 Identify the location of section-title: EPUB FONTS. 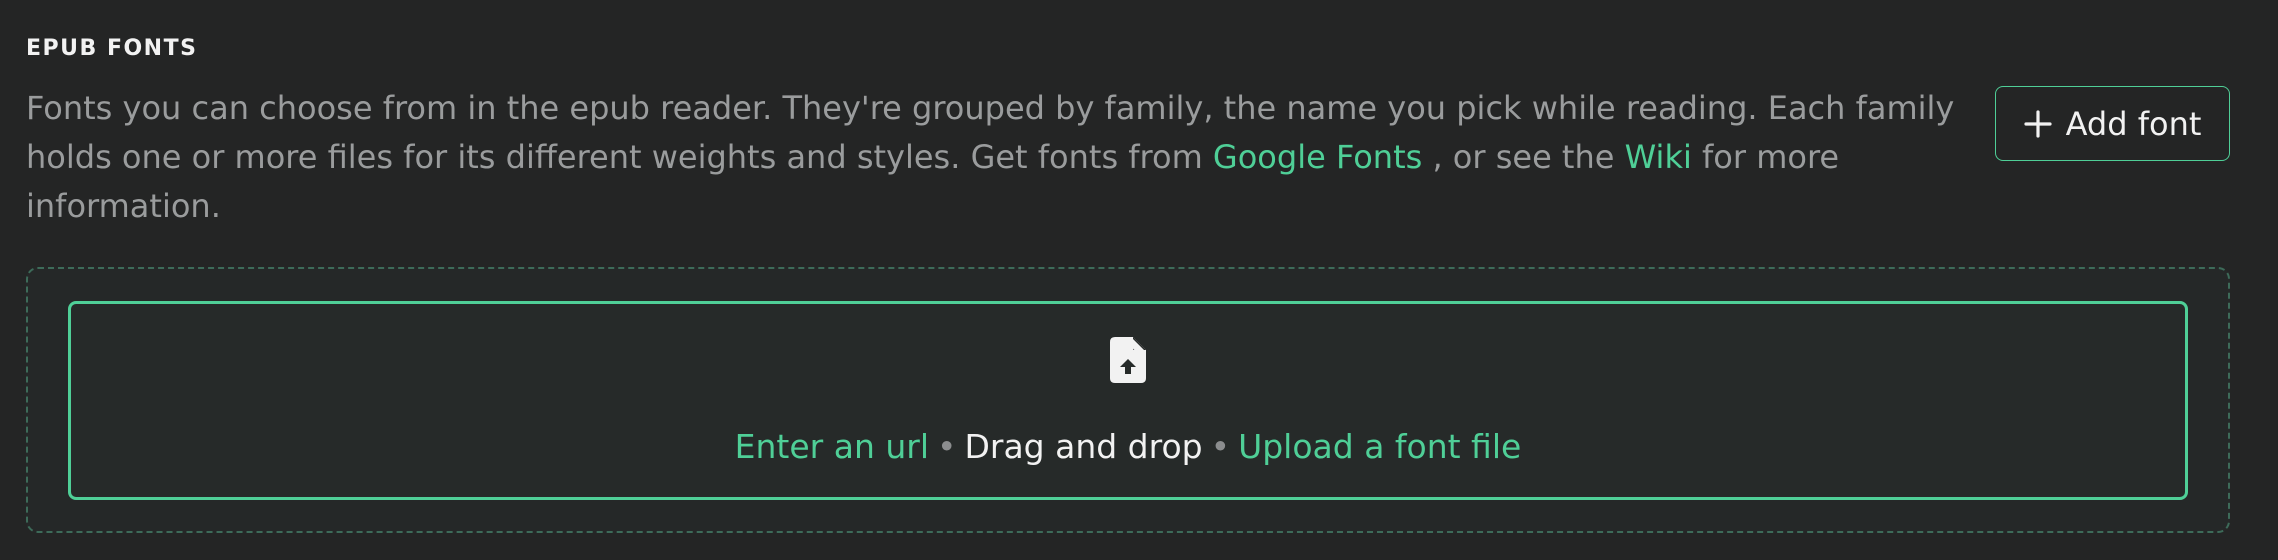
(112, 48).